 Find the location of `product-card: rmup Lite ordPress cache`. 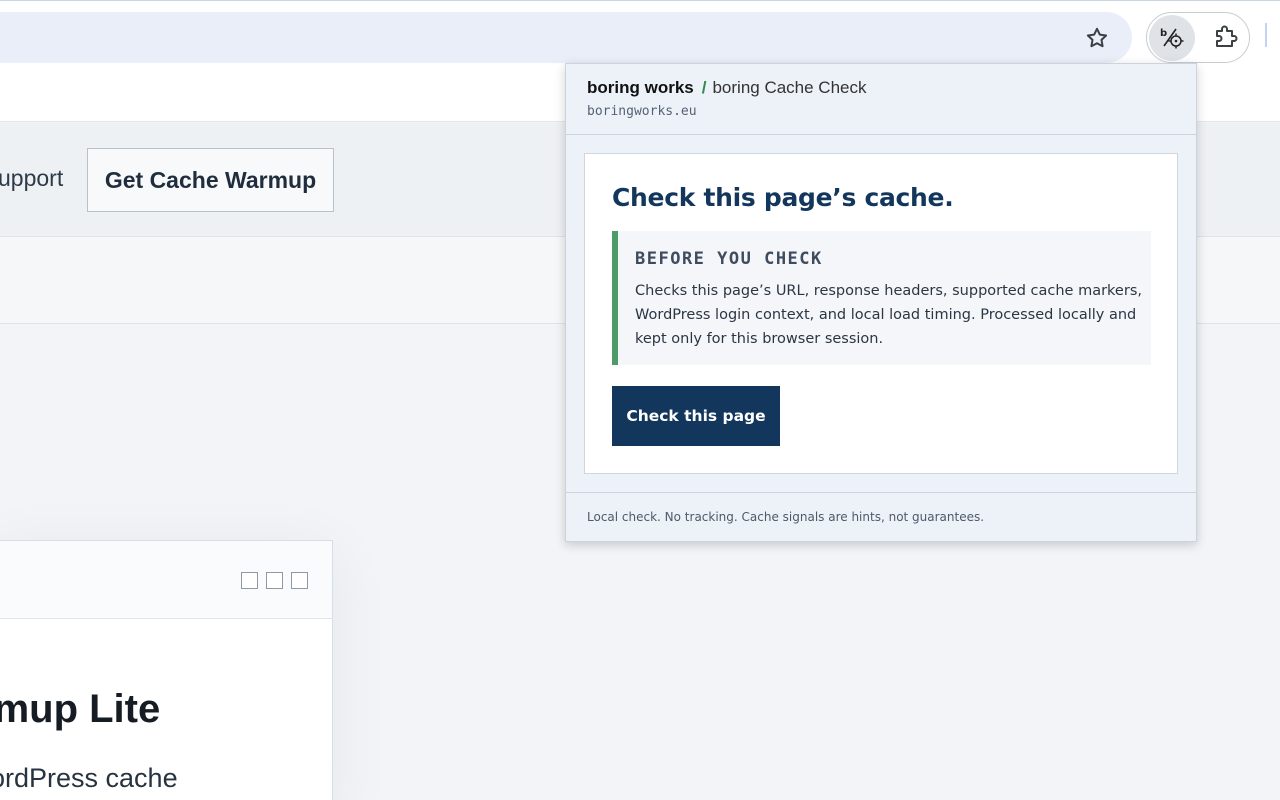

product-card: rmup Lite ordPress cache is located at coordinates (166, 670).